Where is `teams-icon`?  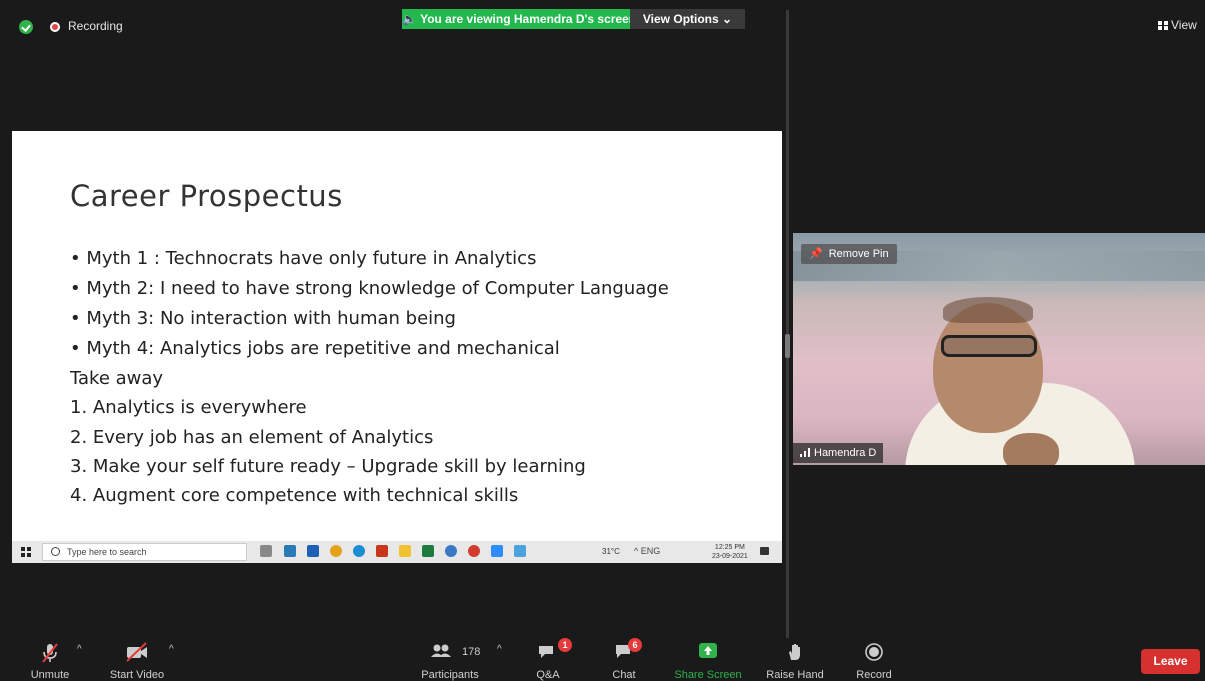
teams-icon is located at coordinates (520, 551).